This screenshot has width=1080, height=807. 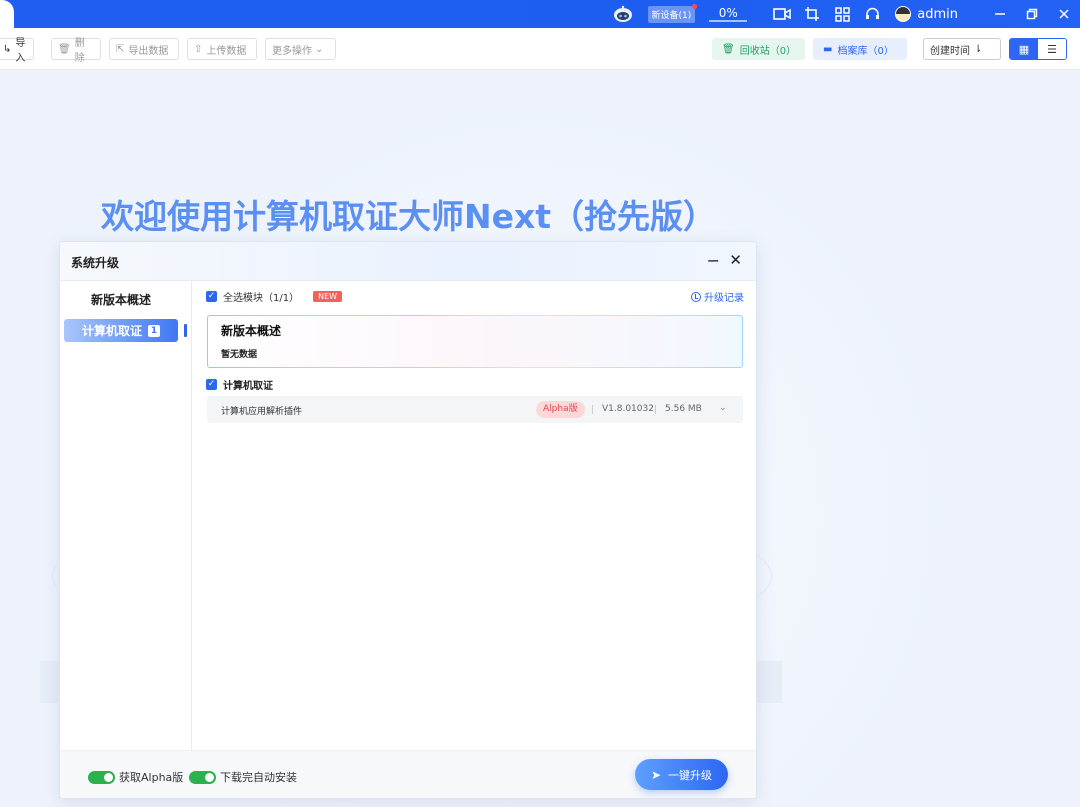 What do you see at coordinates (251, 331) in the screenshot?
I see `overview-title: 新版本概述` at bounding box center [251, 331].